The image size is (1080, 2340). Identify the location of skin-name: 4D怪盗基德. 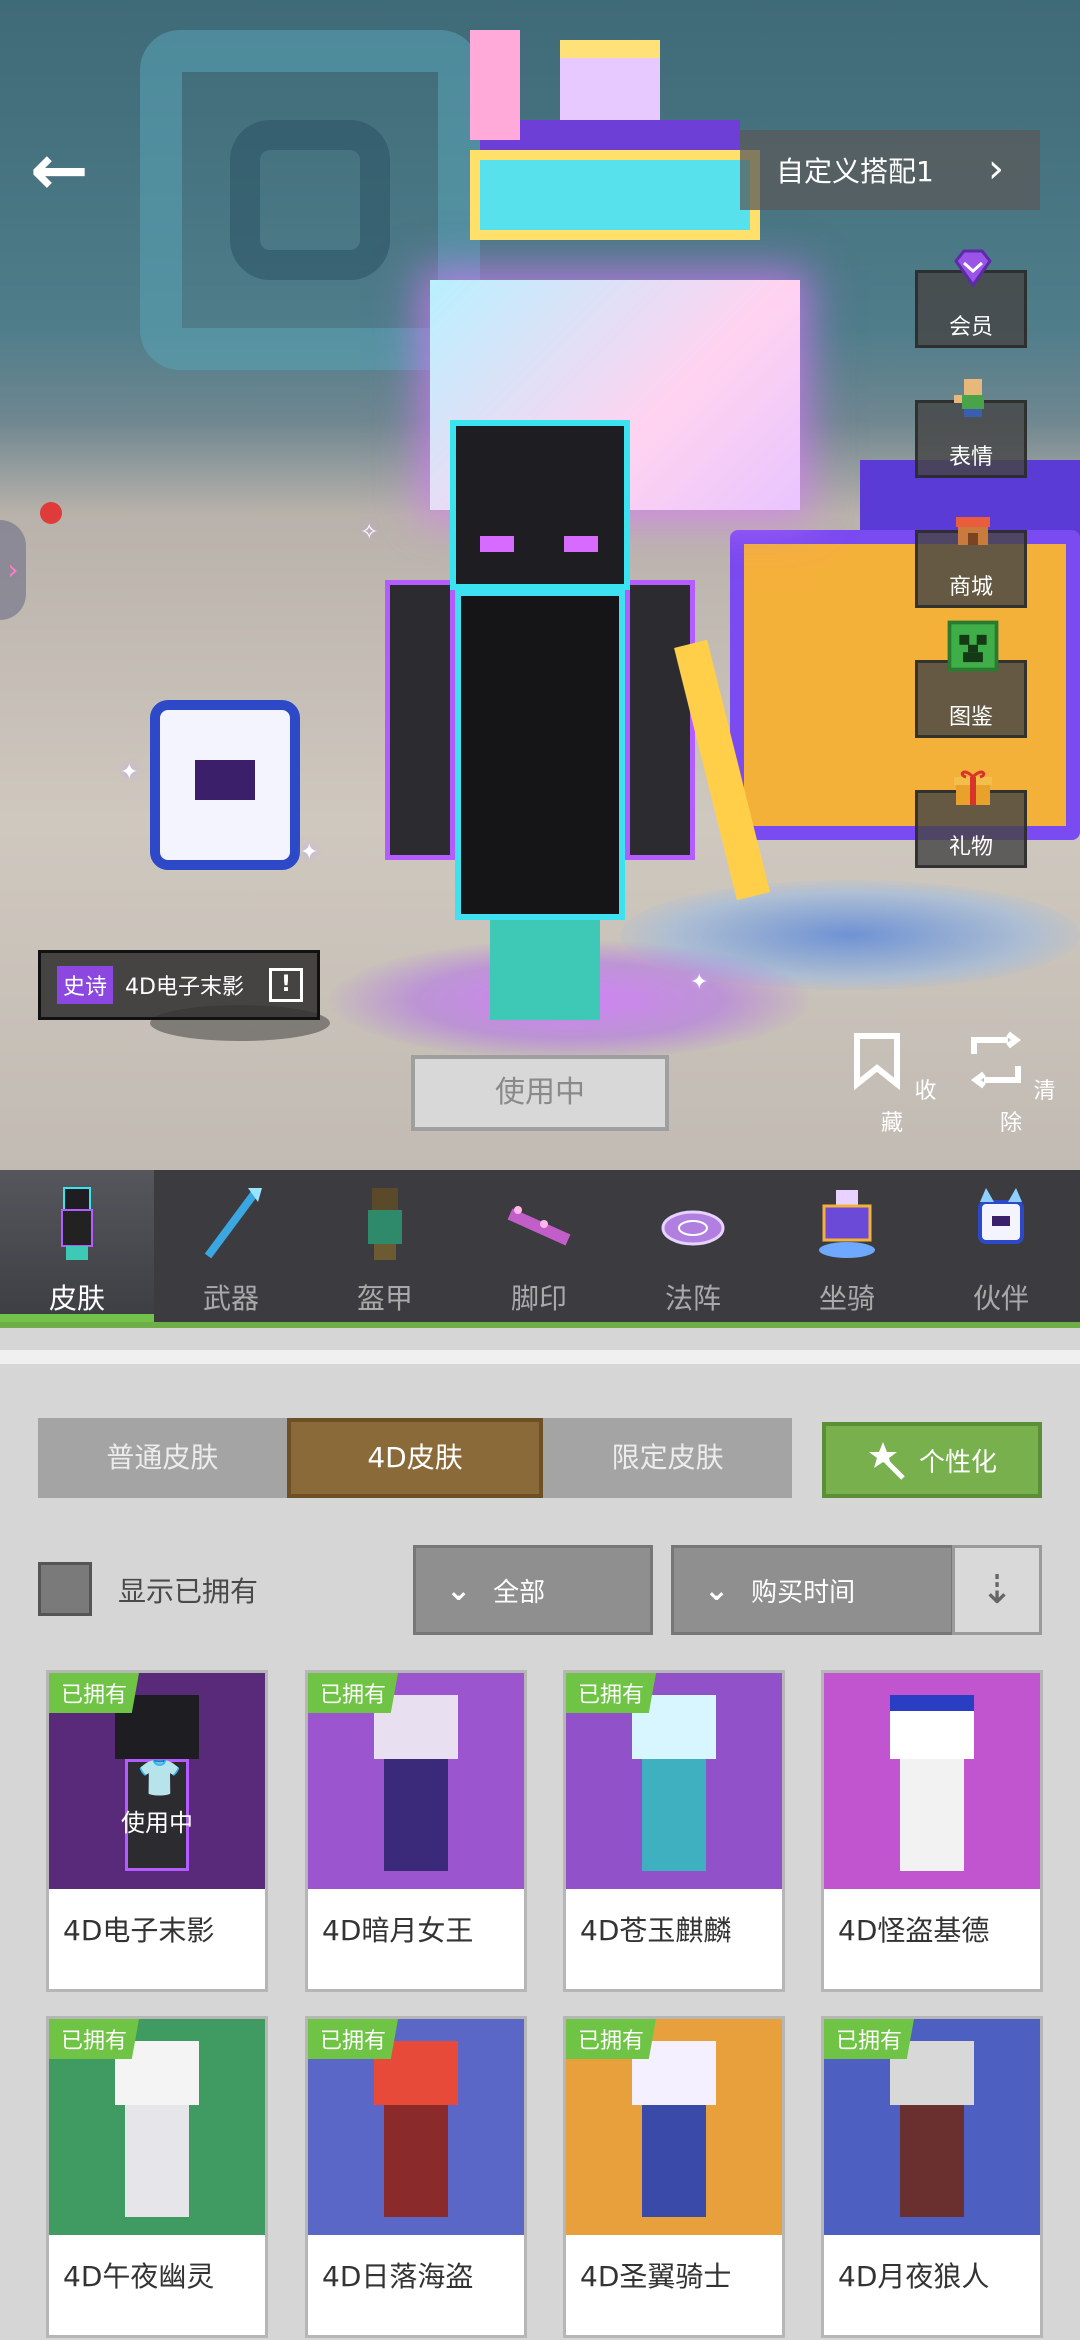
(914, 1930).